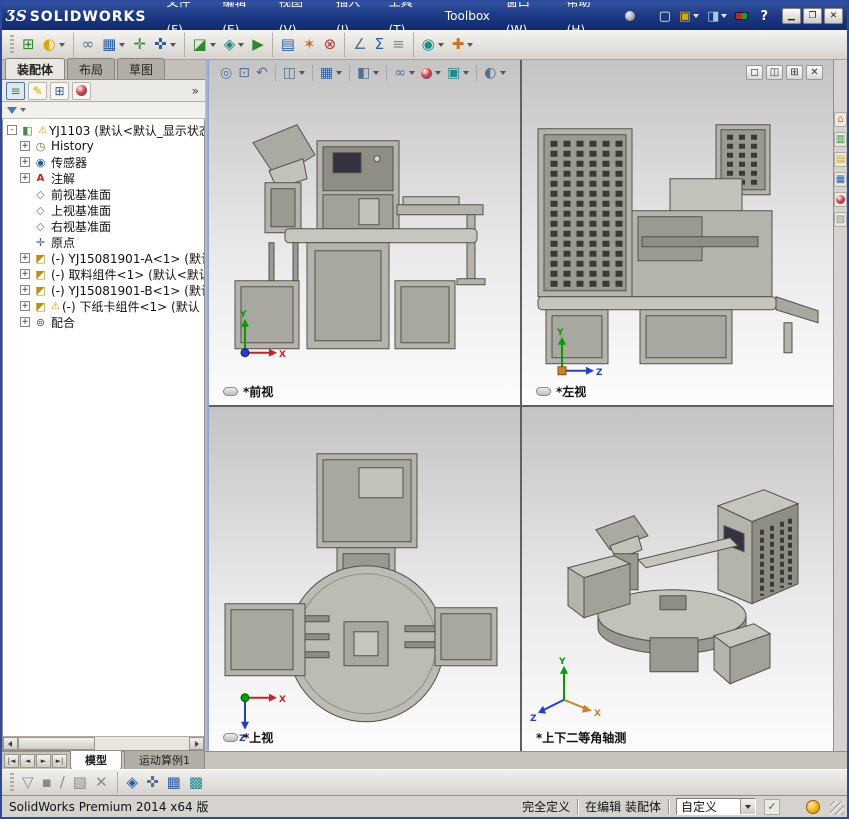 This screenshot has height=819, width=849. What do you see at coordinates (103, 194) in the screenshot?
I see `feature-tree-item: 前视基准面` at bounding box center [103, 194].